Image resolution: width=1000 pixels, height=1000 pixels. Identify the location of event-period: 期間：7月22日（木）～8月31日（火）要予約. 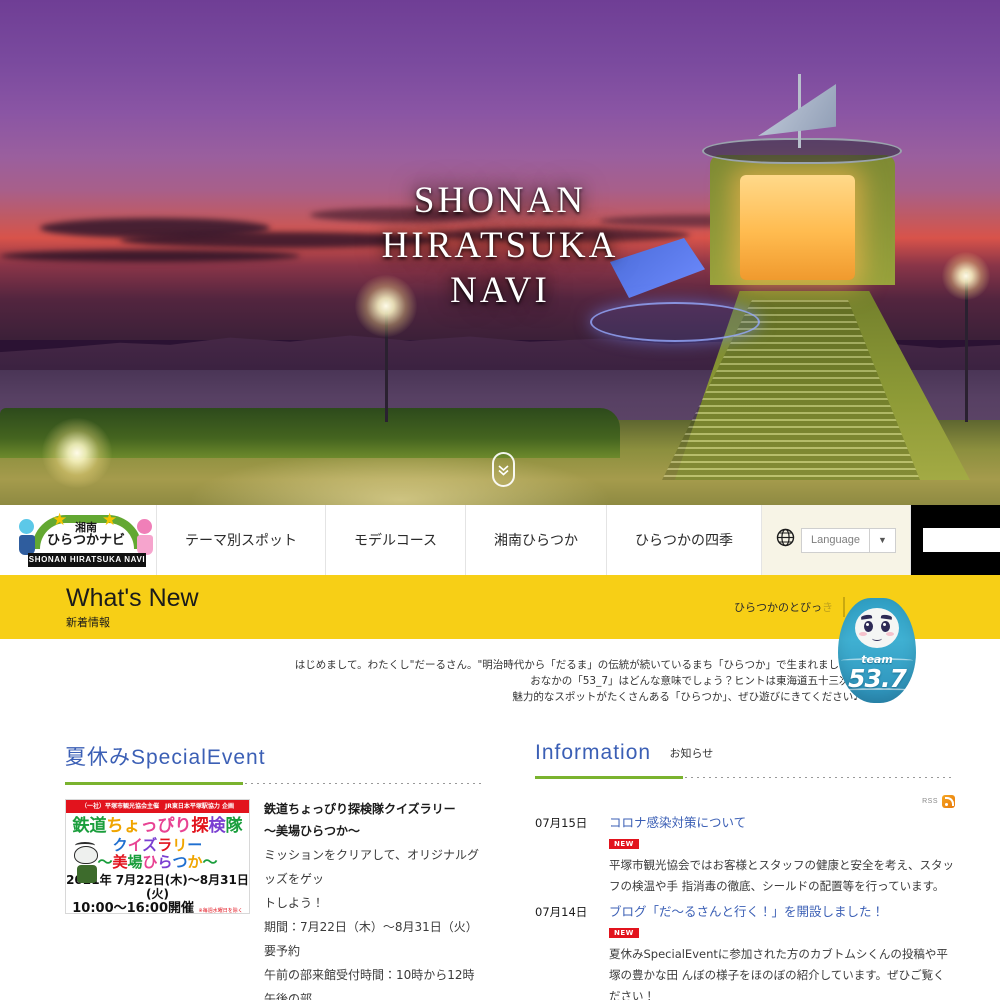
(371, 939).